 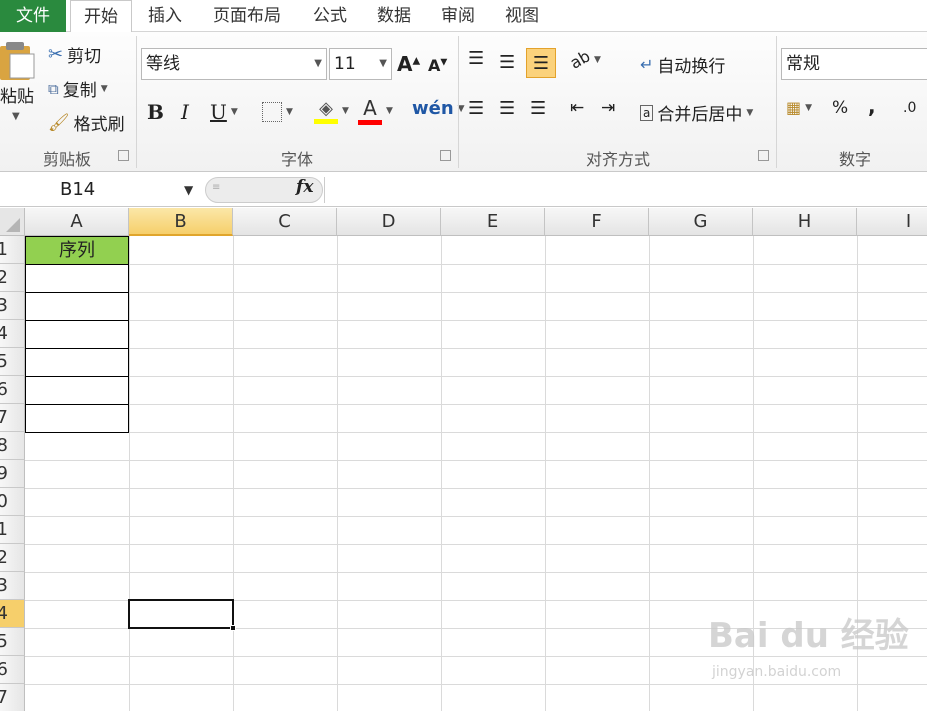 I want to click on increase-indent-button: ⇥, so click(x=608, y=108).